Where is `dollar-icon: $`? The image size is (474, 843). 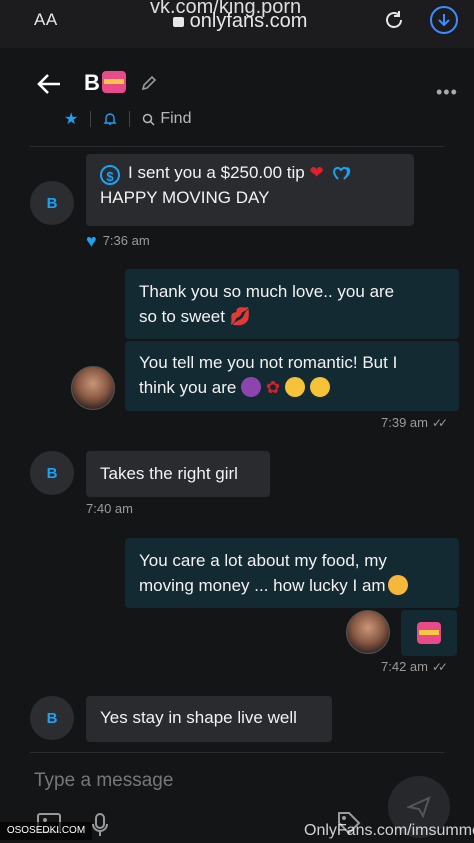 dollar-icon: $ is located at coordinates (110, 175).